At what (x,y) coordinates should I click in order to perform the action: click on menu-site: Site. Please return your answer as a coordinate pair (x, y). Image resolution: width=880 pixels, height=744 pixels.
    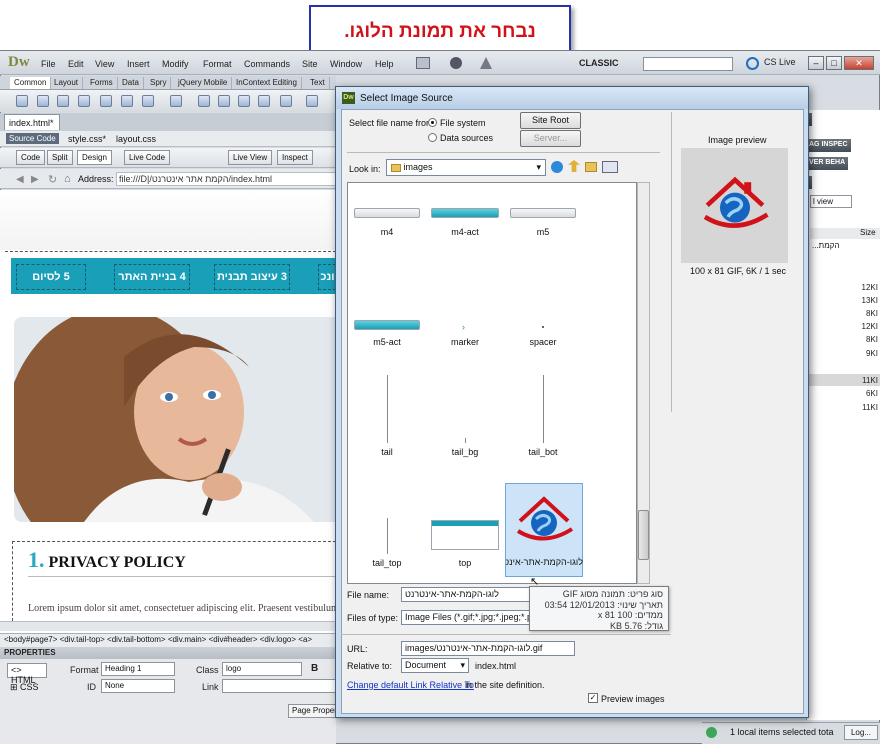
    Looking at the image, I should click on (310, 64).